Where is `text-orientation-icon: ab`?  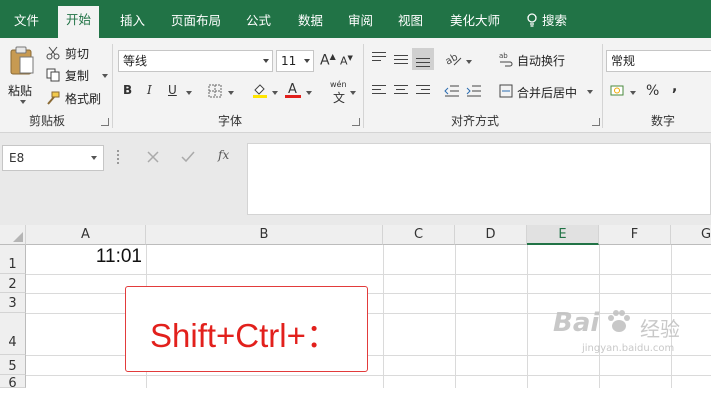
text-orientation-icon: ab is located at coordinates (453, 59).